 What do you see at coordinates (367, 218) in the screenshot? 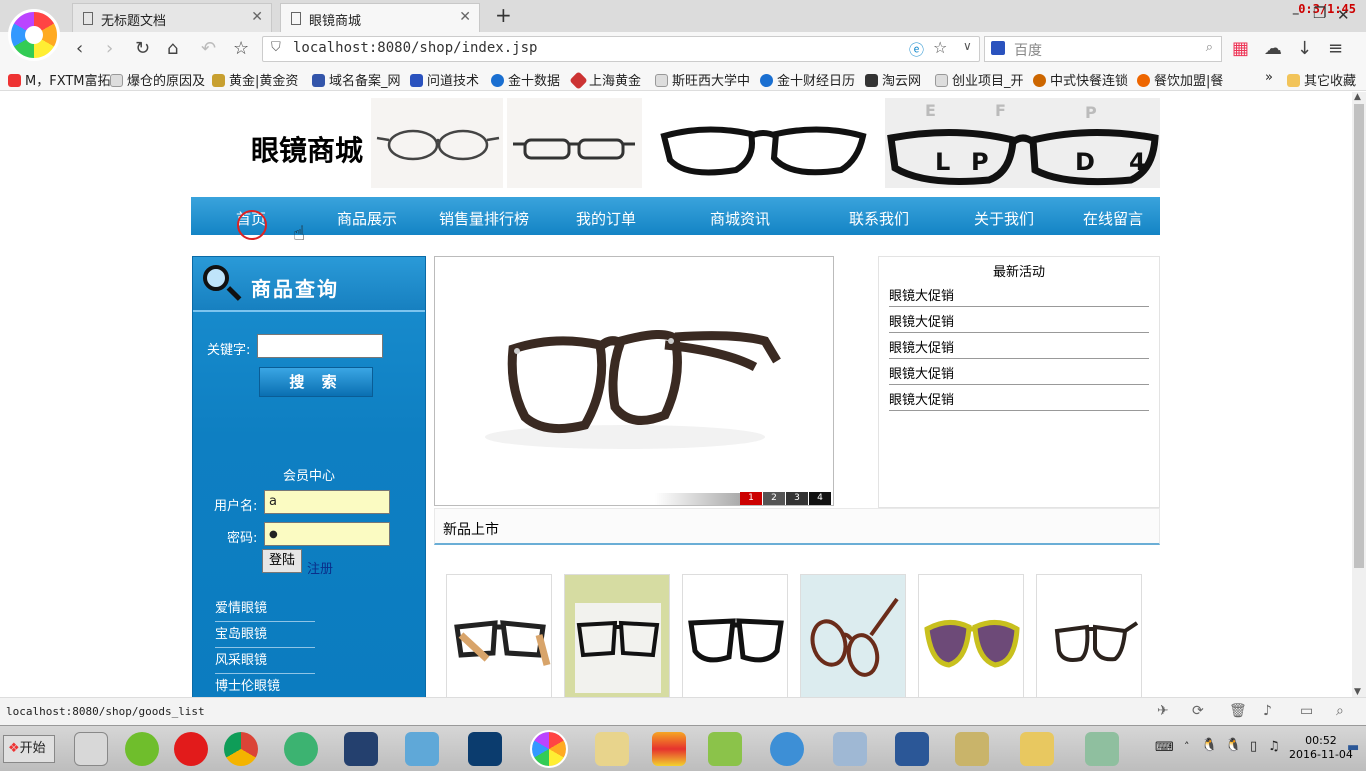
I see `nav-products: 商品展示` at bounding box center [367, 218].